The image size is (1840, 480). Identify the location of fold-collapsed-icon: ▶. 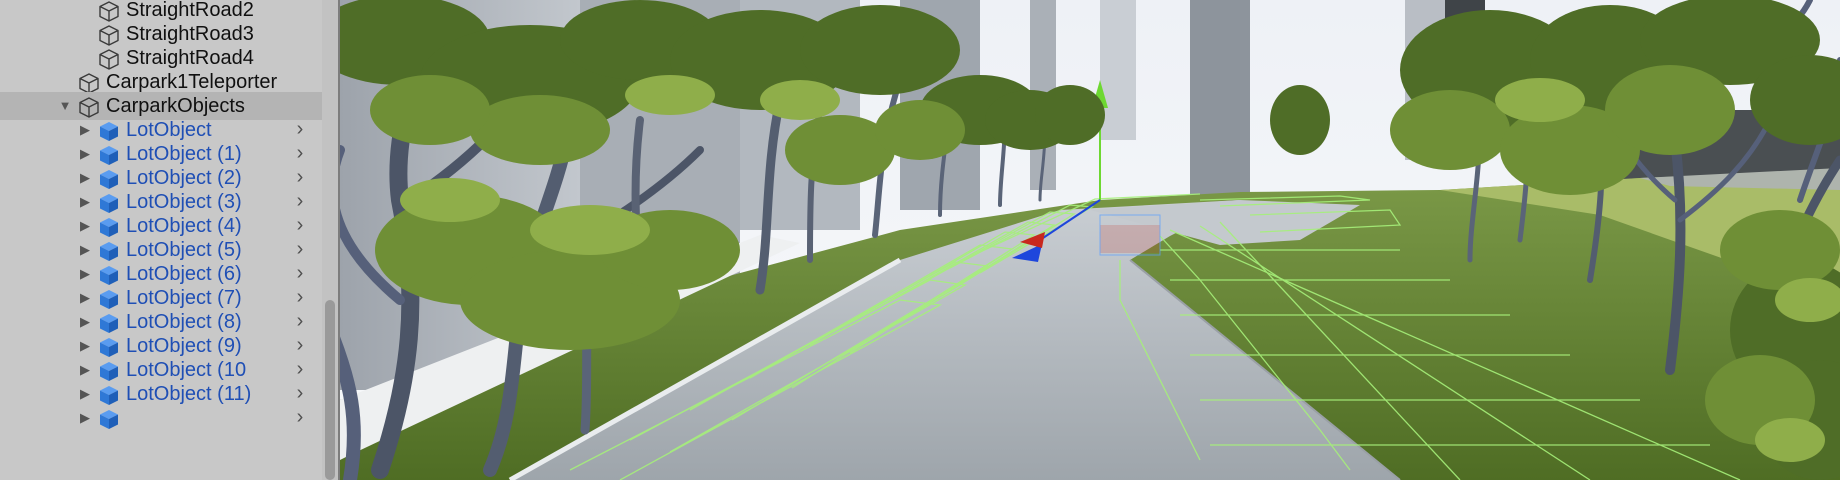
(85, 418).